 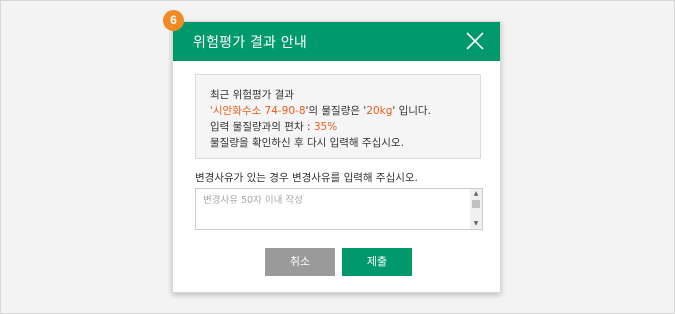 I want to click on info-line-3: 입력 물질량과의 편차 : 35%, so click(x=345, y=127).